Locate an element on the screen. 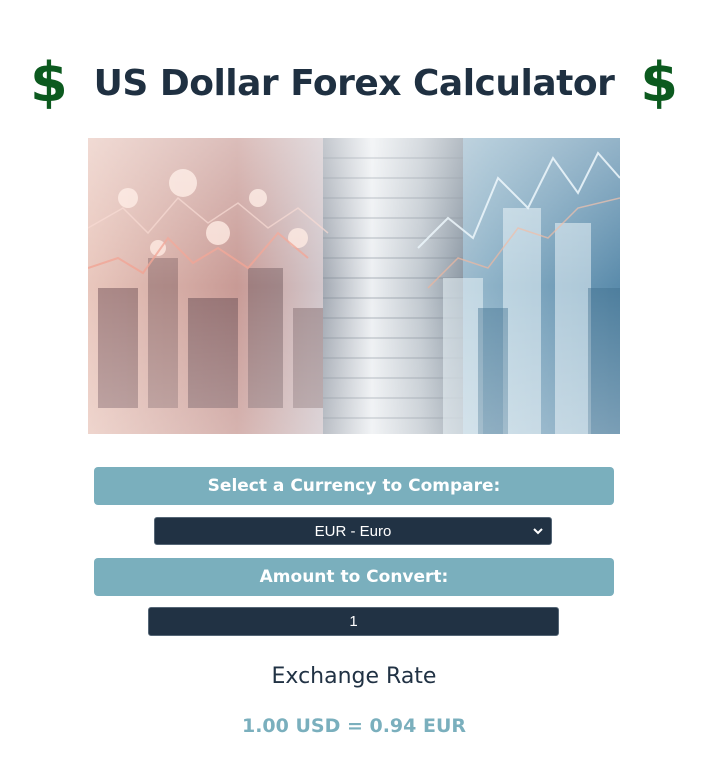 The width and height of the screenshot is (708, 775). amount-label: Amount to Convert: is located at coordinates (354, 577).